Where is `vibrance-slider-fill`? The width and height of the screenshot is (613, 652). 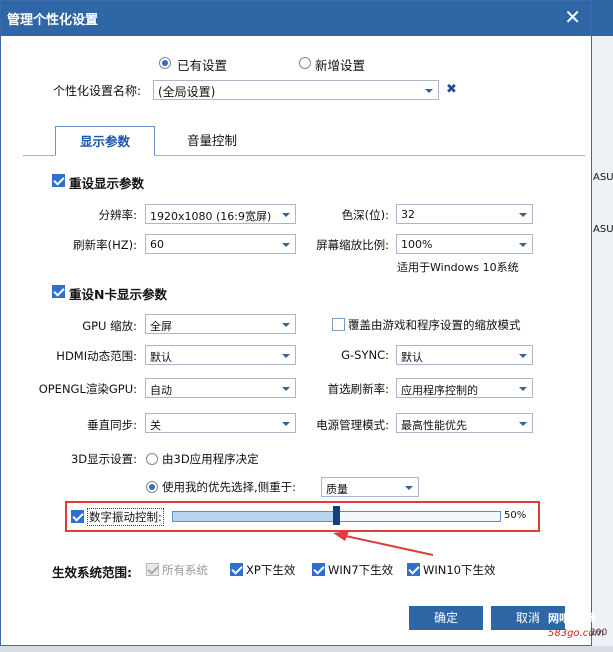 vibrance-slider-fill is located at coordinates (254, 516).